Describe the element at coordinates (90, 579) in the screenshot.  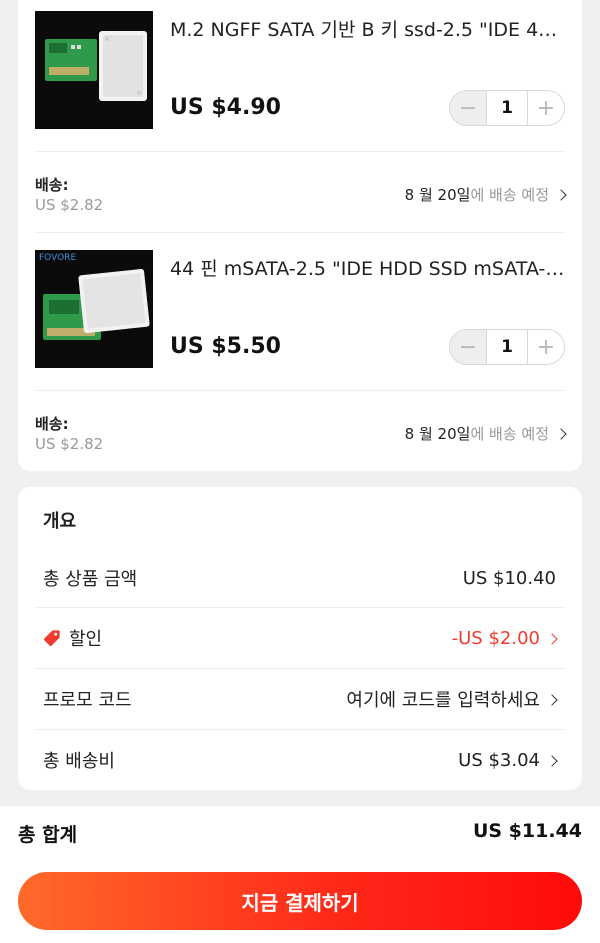
I see `subtotal-label: 총 상품 금액` at that location.